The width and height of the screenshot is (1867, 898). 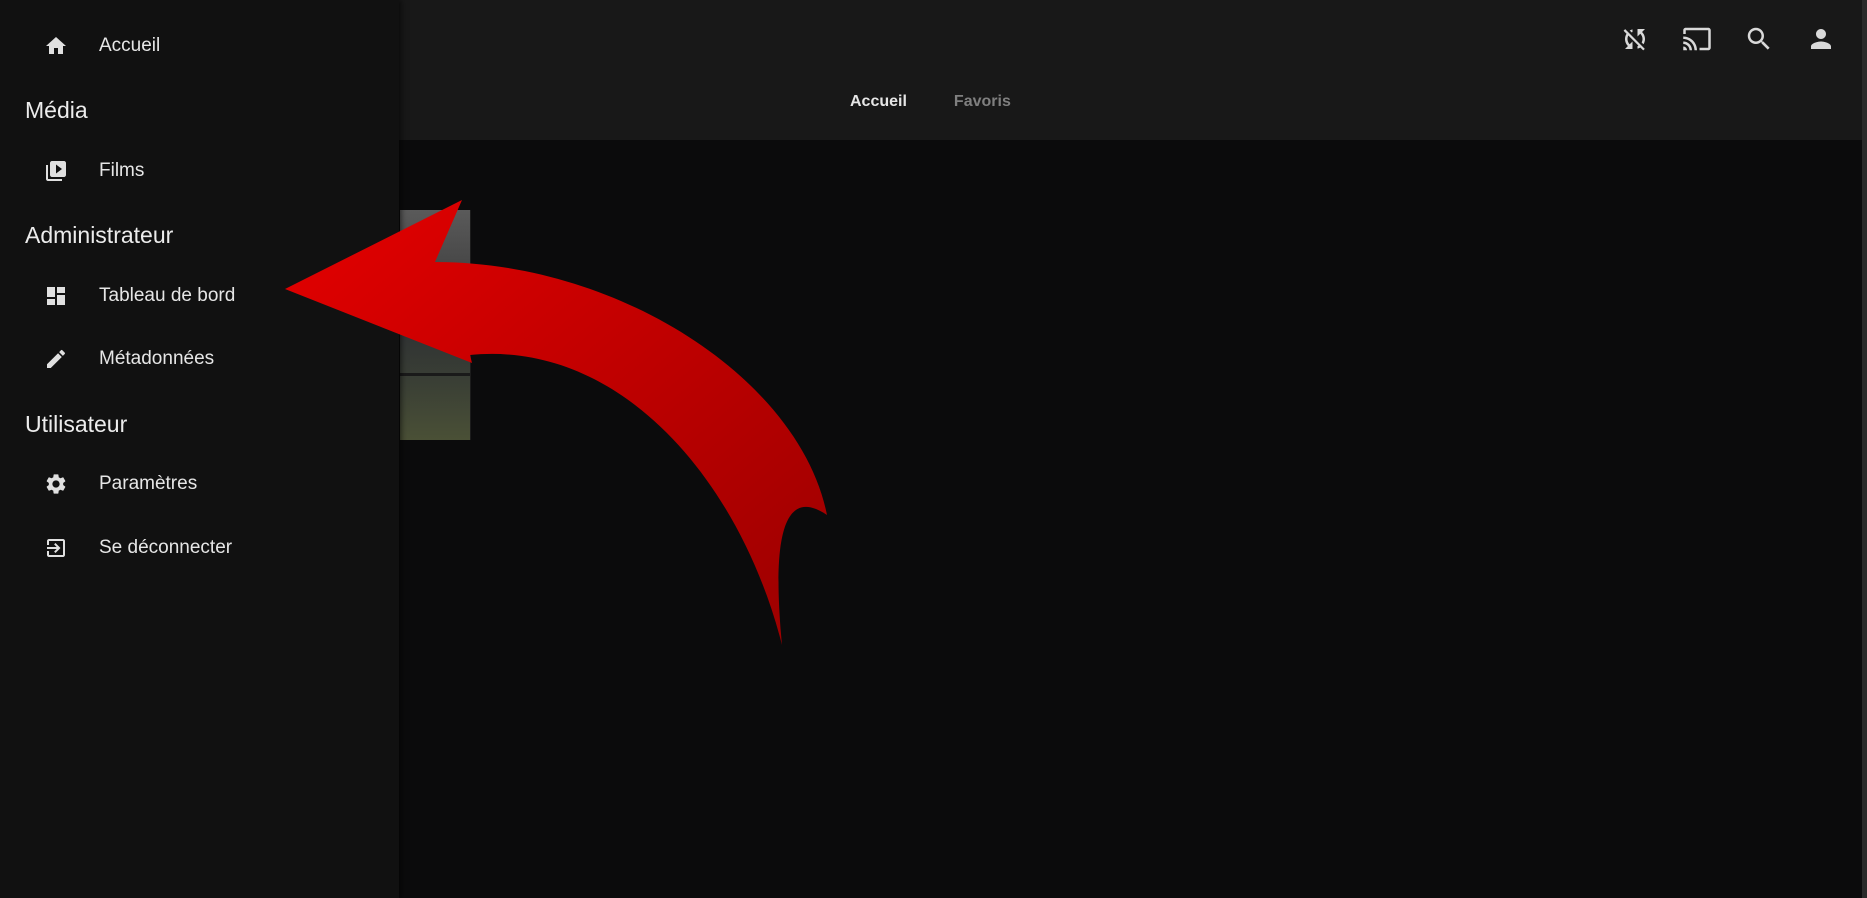 What do you see at coordinates (199, 171) in the screenshot?
I see `drawer-item-films: Films` at bounding box center [199, 171].